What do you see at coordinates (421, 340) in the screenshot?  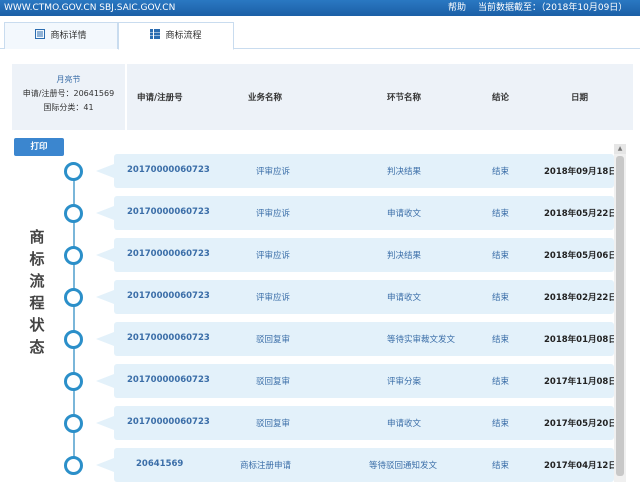 I see `cell-step: 等待实审裁文发文` at bounding box center [421, 340].